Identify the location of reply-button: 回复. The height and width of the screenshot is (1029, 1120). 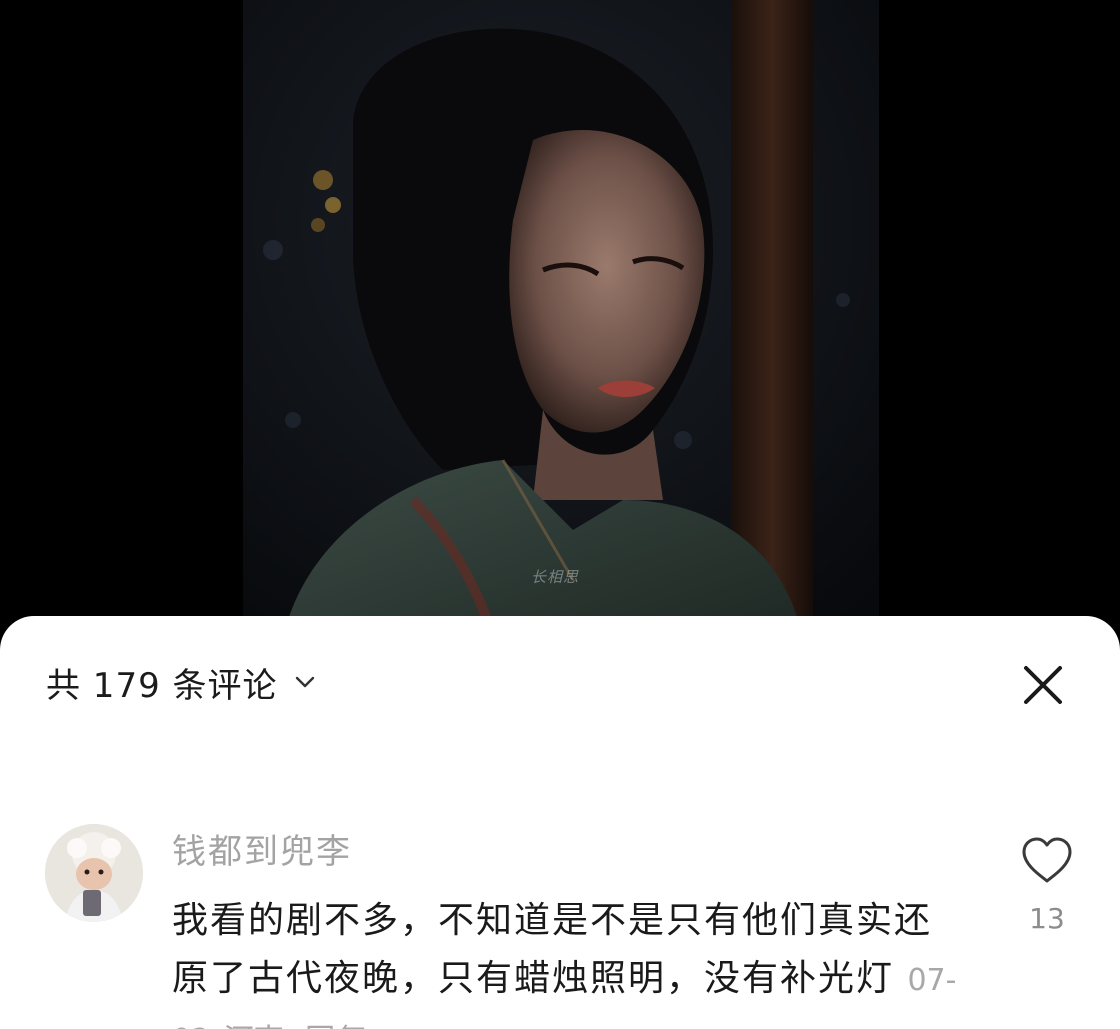
(337, 1026).